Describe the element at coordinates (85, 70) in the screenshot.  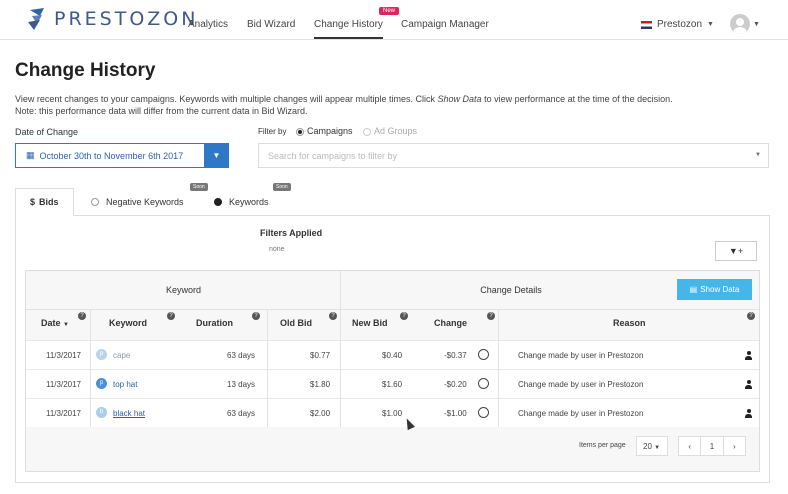
I see `page-title: Change History` at that location.